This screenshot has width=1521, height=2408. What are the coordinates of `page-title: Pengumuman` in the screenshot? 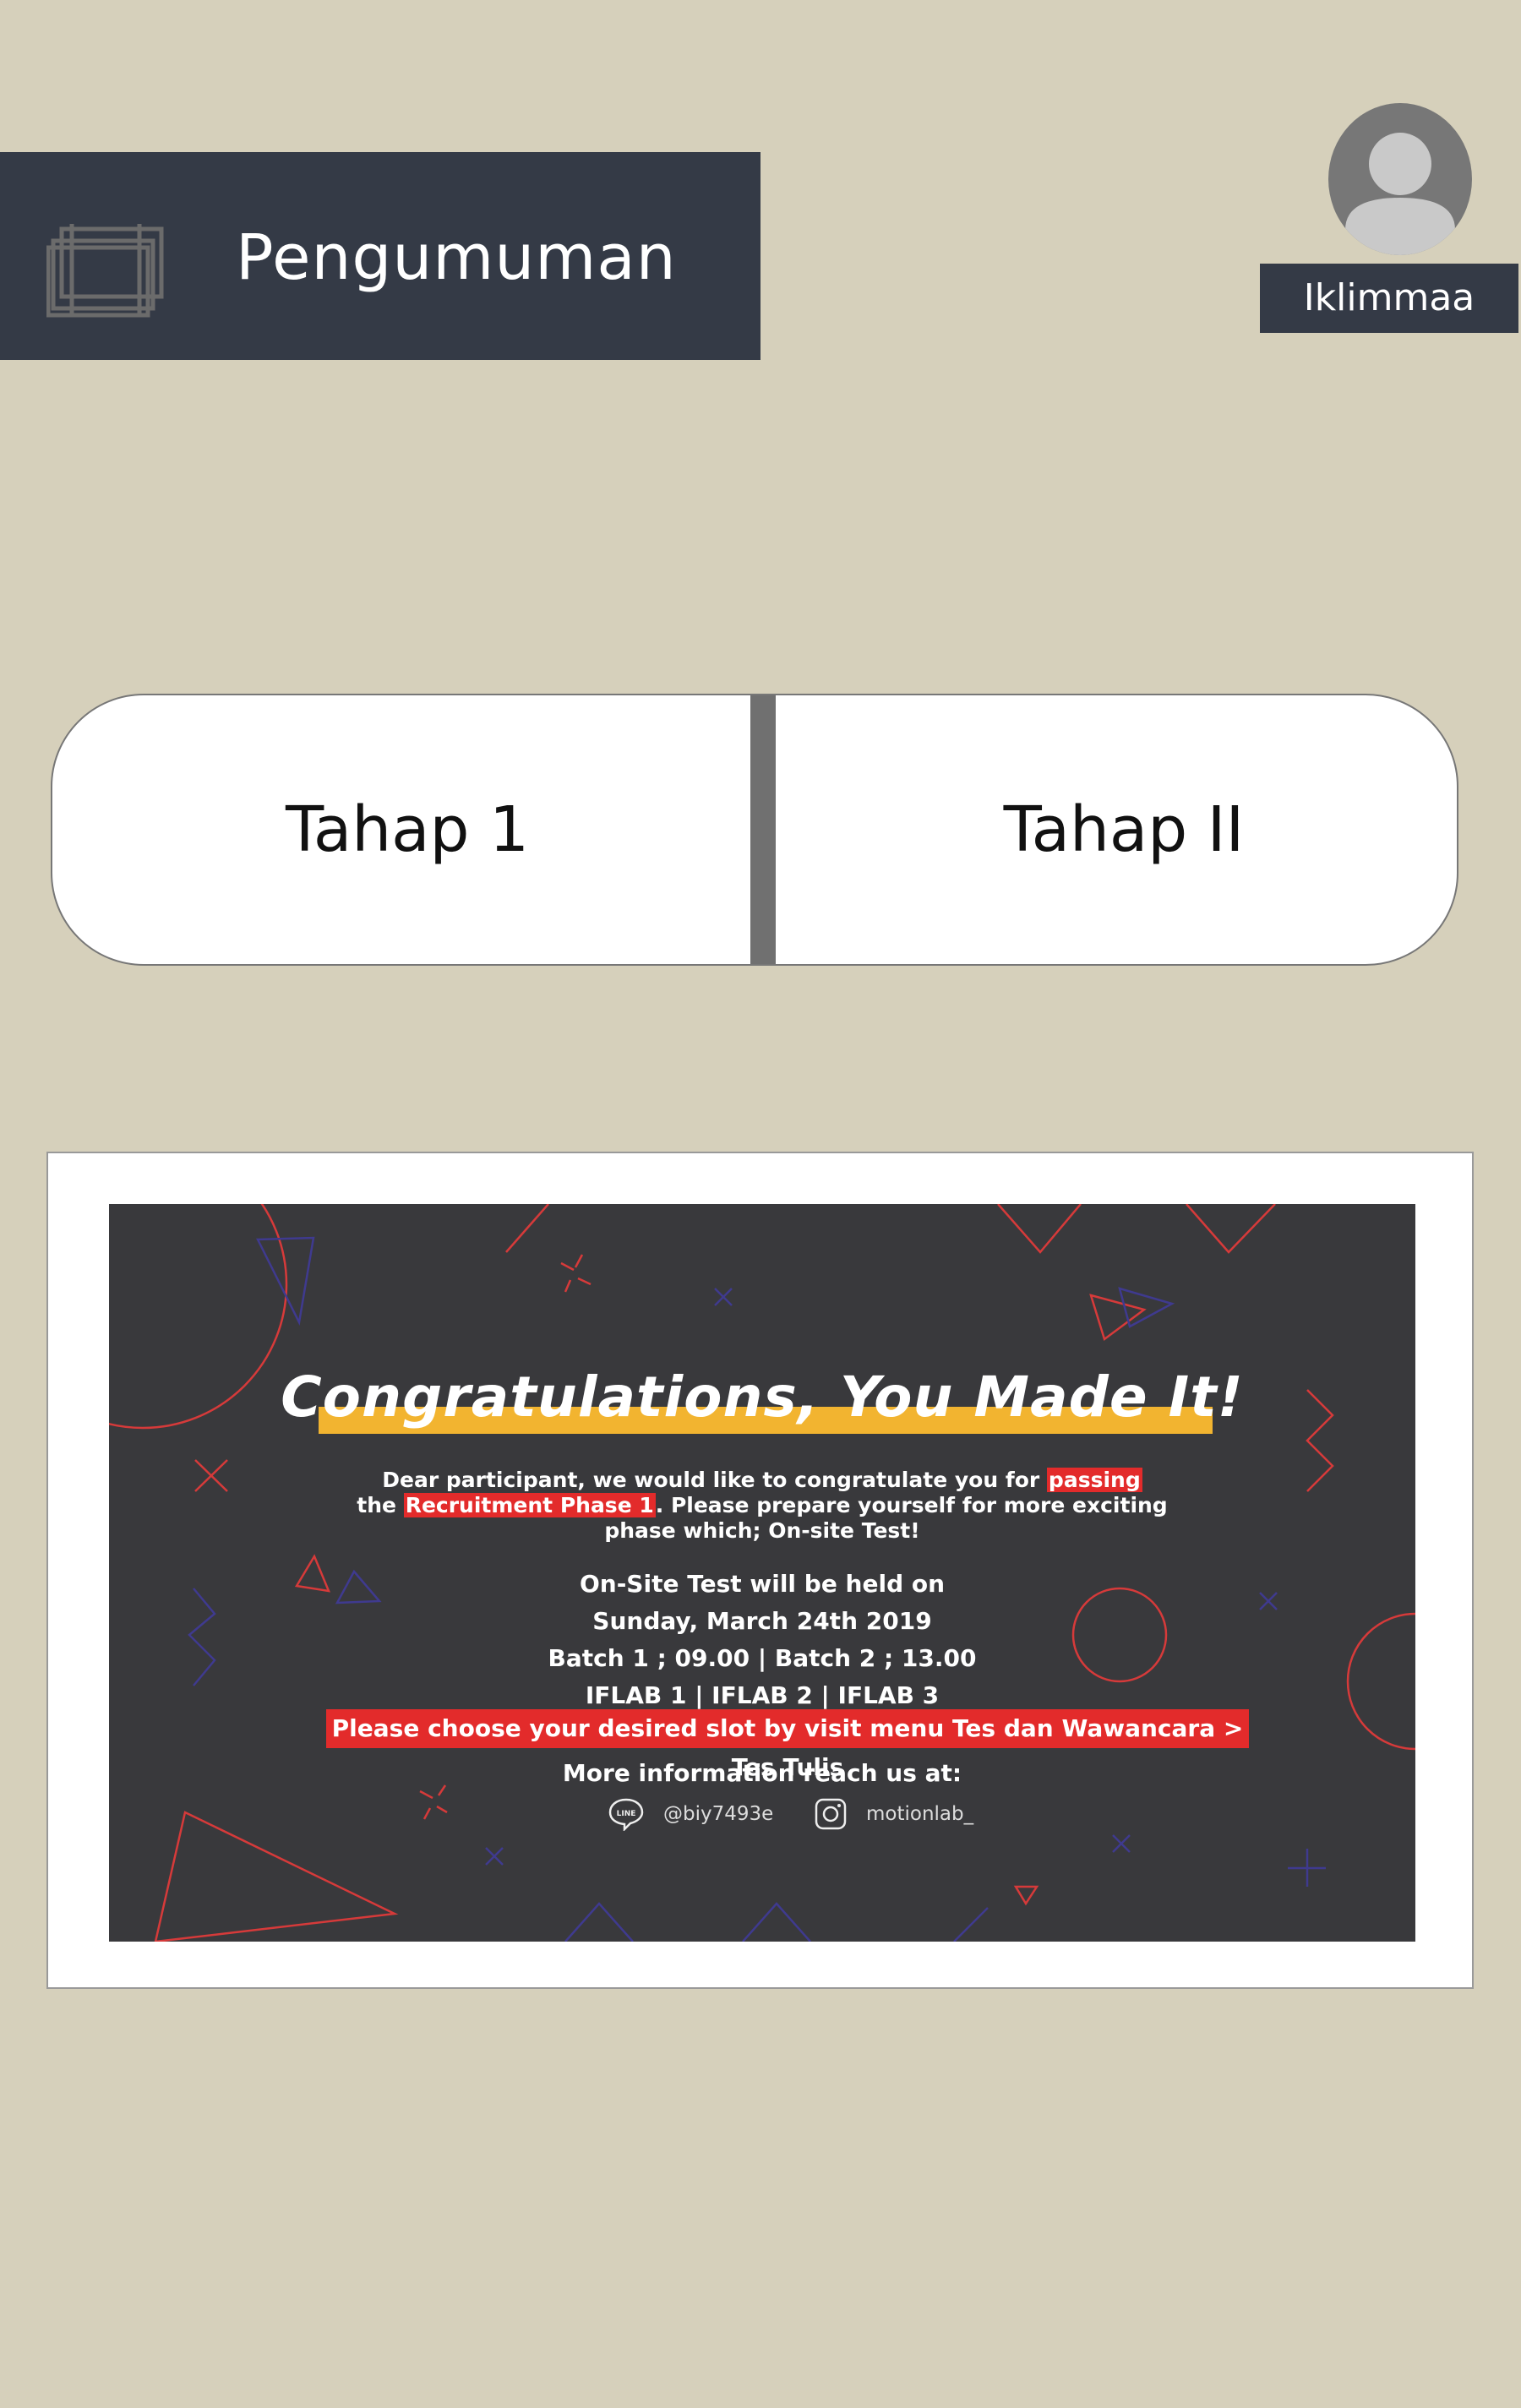 It's located at (456, 257).